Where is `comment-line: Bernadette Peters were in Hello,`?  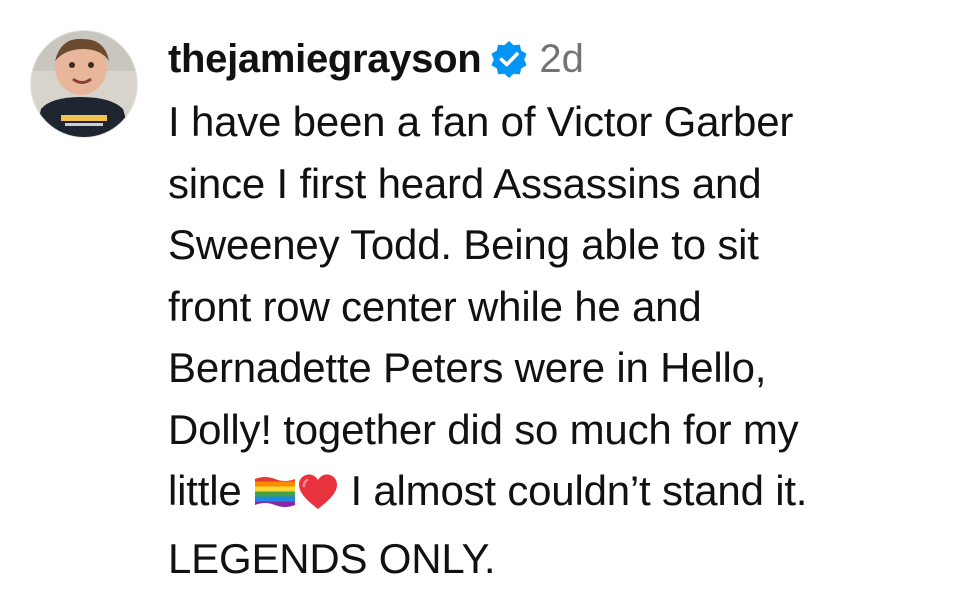 comment-line: Bernadette Peters were in Hello, is located at coordinates (467, 367).